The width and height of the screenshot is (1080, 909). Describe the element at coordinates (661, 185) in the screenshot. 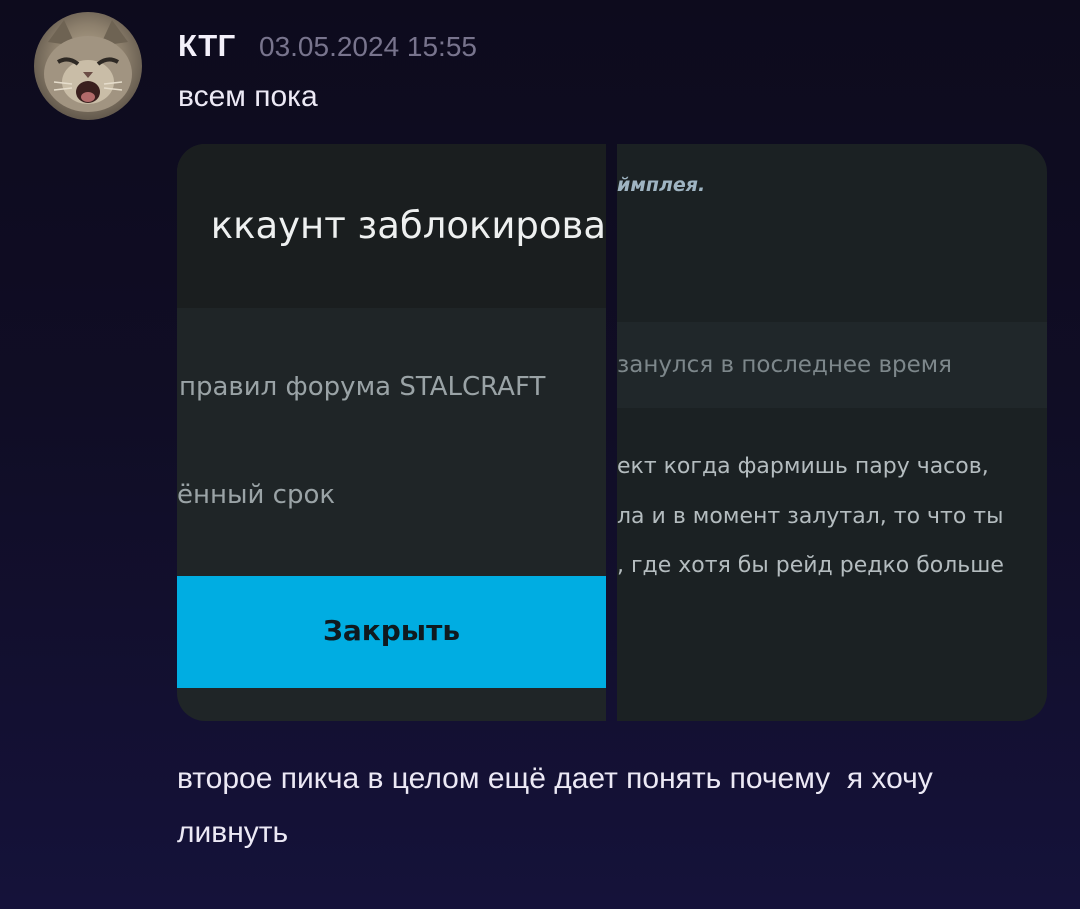

I see `post-top-text: ймплея.` at that location.